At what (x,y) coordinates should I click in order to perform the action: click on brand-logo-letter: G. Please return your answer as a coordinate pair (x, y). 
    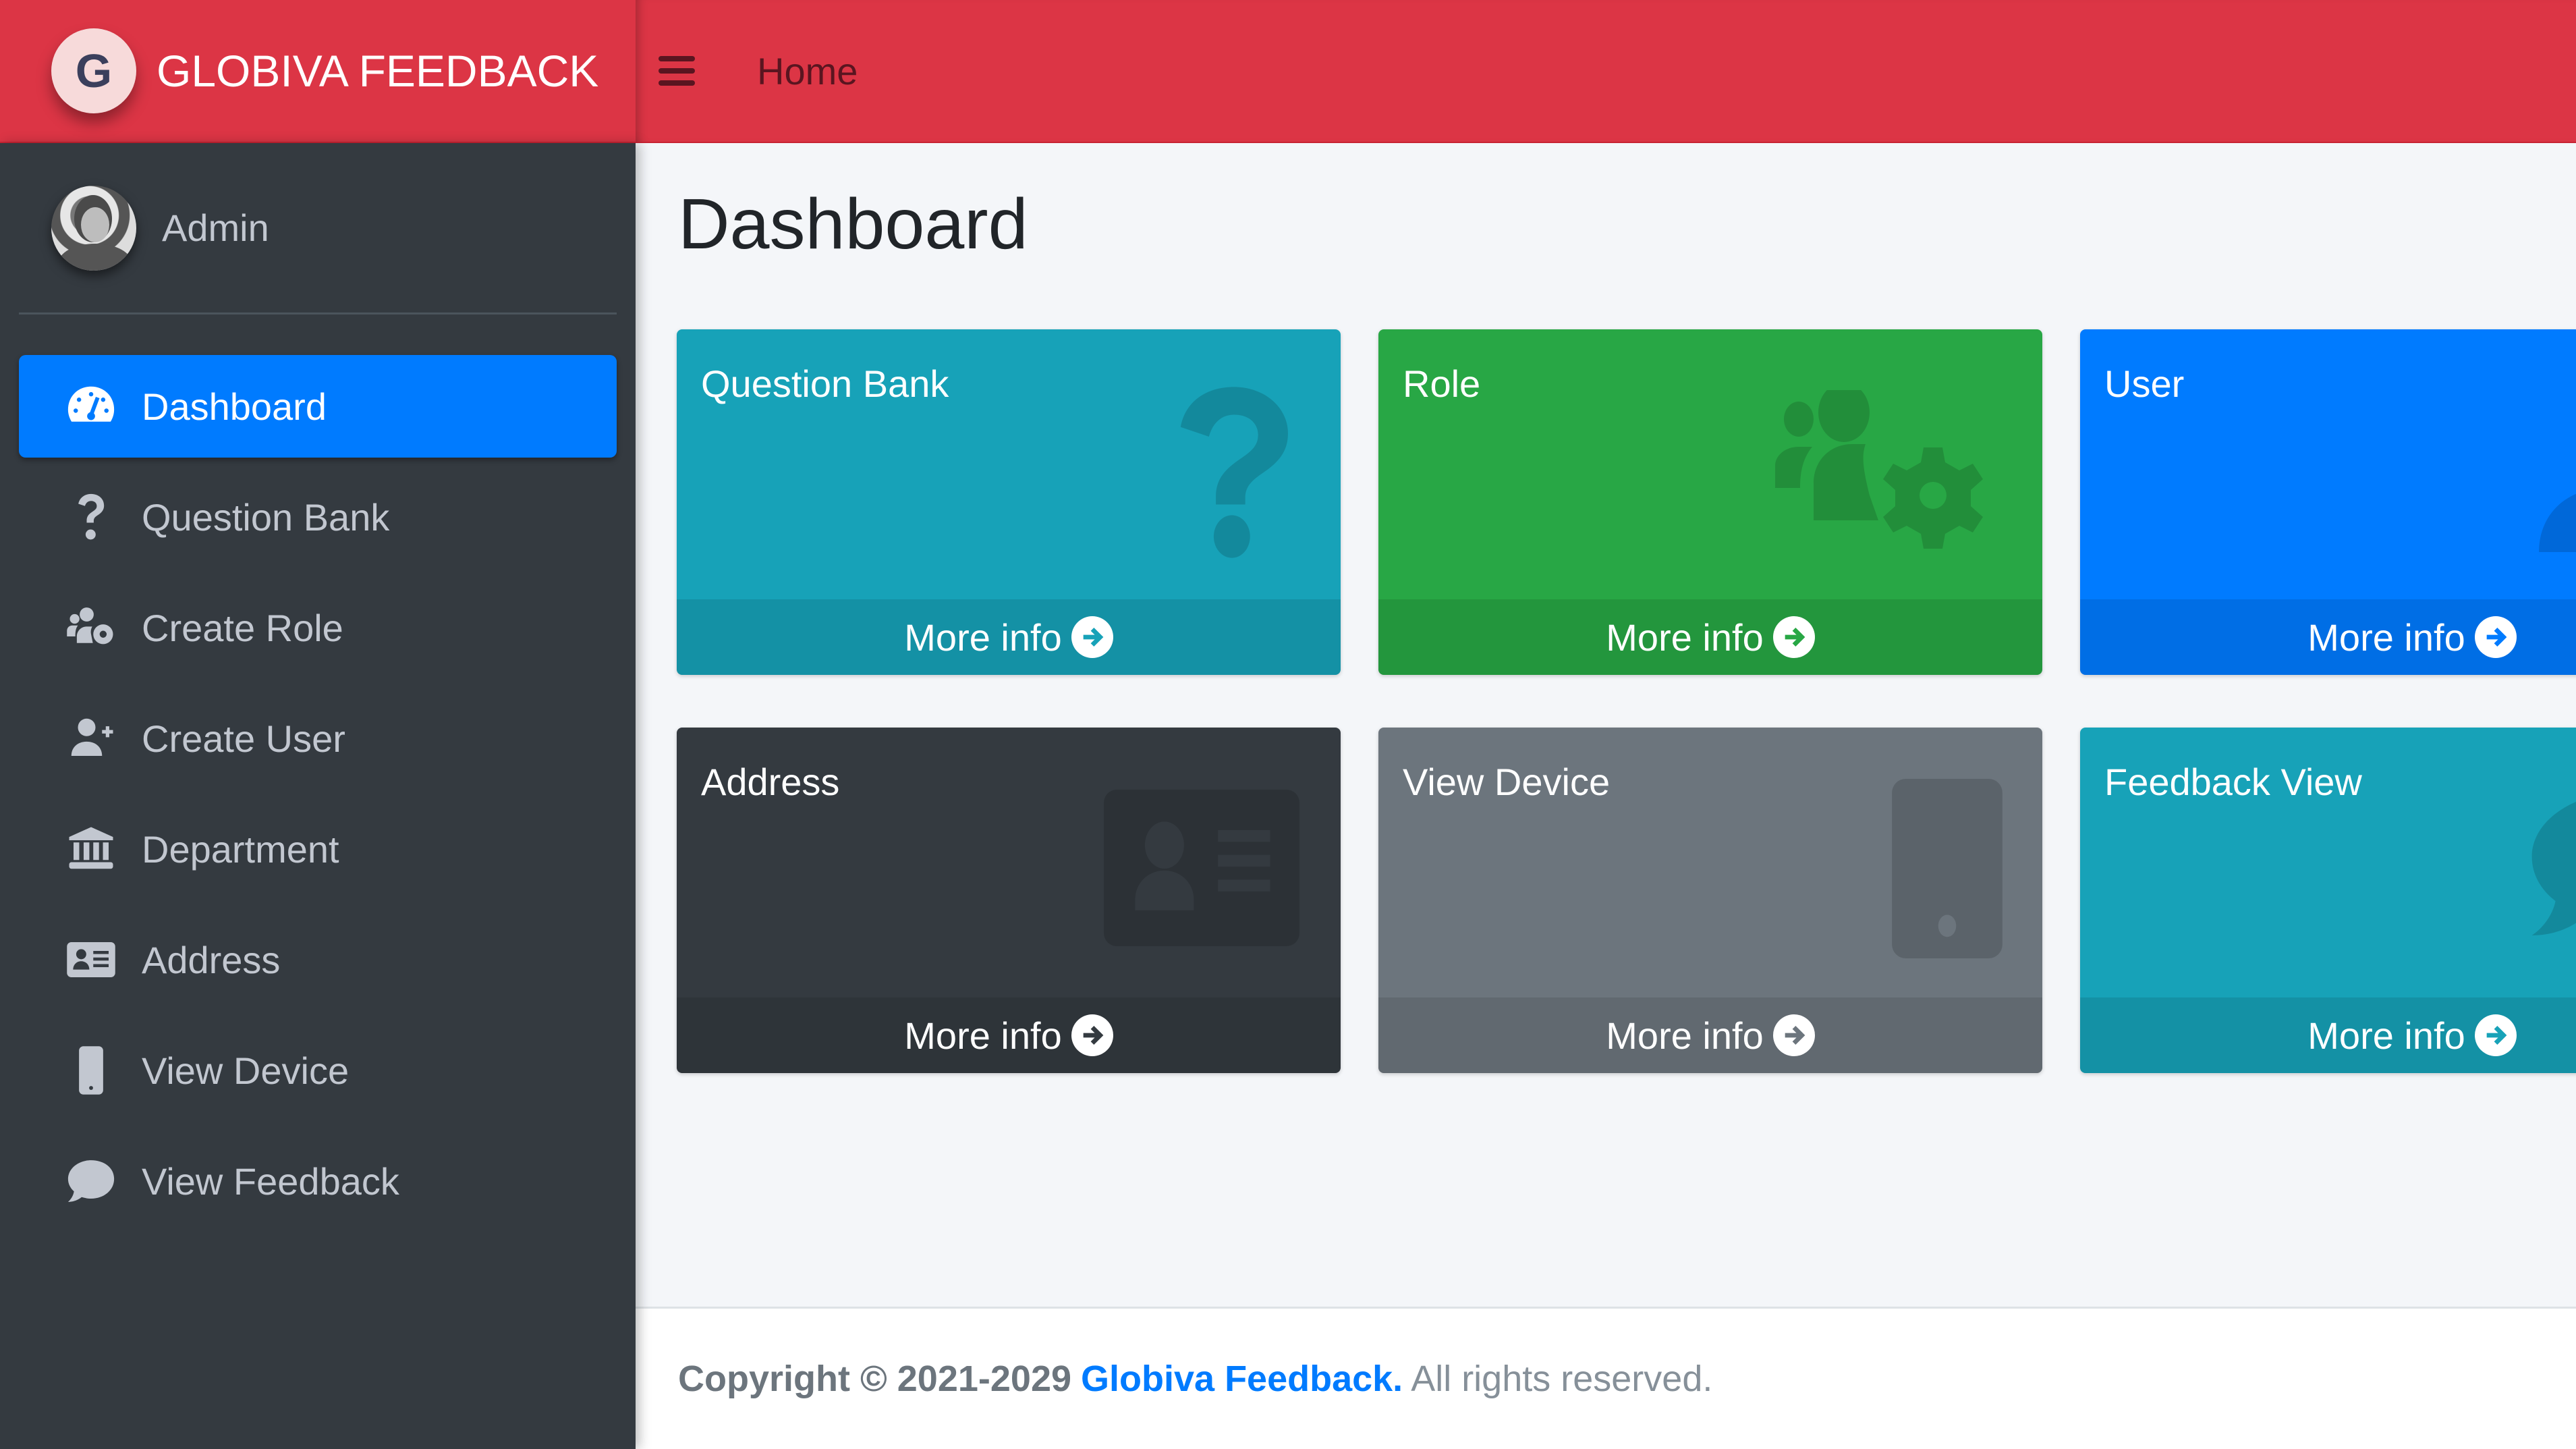
    Looking at the image, I should click on (94, 71).